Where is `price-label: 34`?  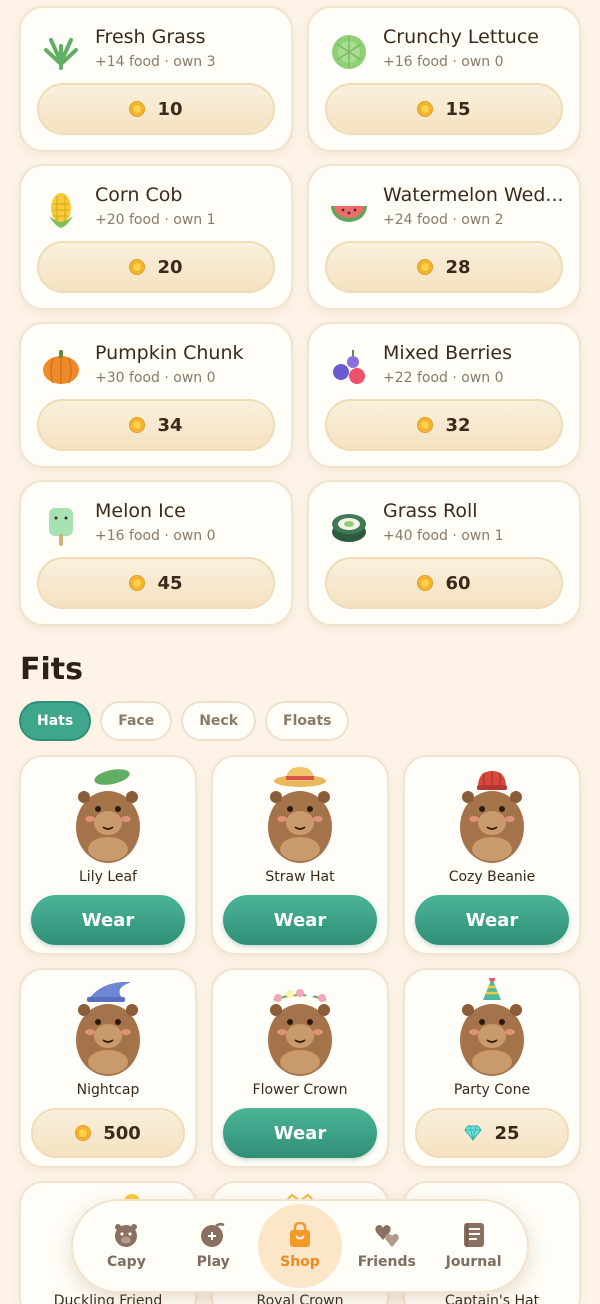
price-label: 34 is located at coordinates (170, 425).